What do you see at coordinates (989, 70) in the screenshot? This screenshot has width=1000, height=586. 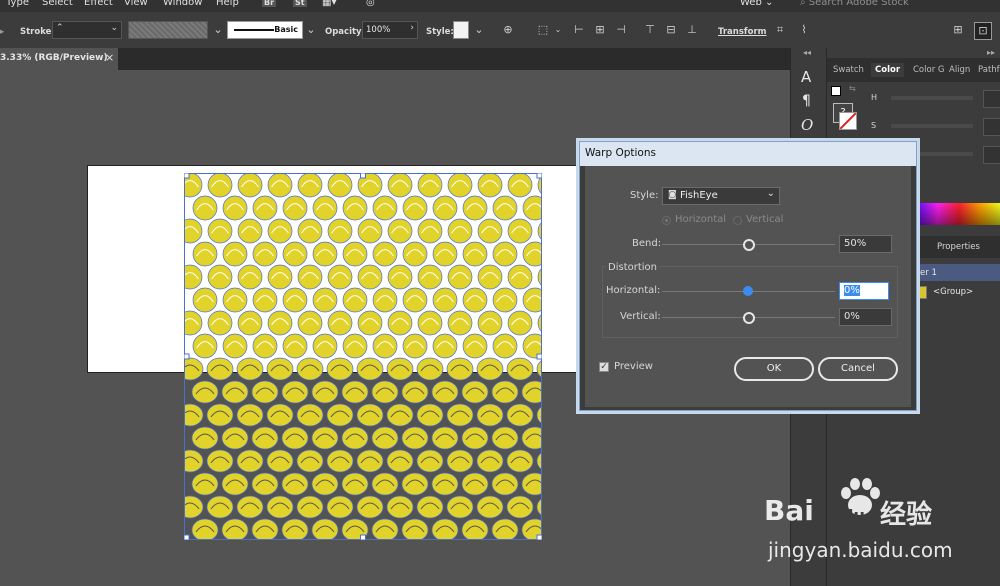 I see `tab-pathfinder: Pathf` at bounding box center [989, 70].